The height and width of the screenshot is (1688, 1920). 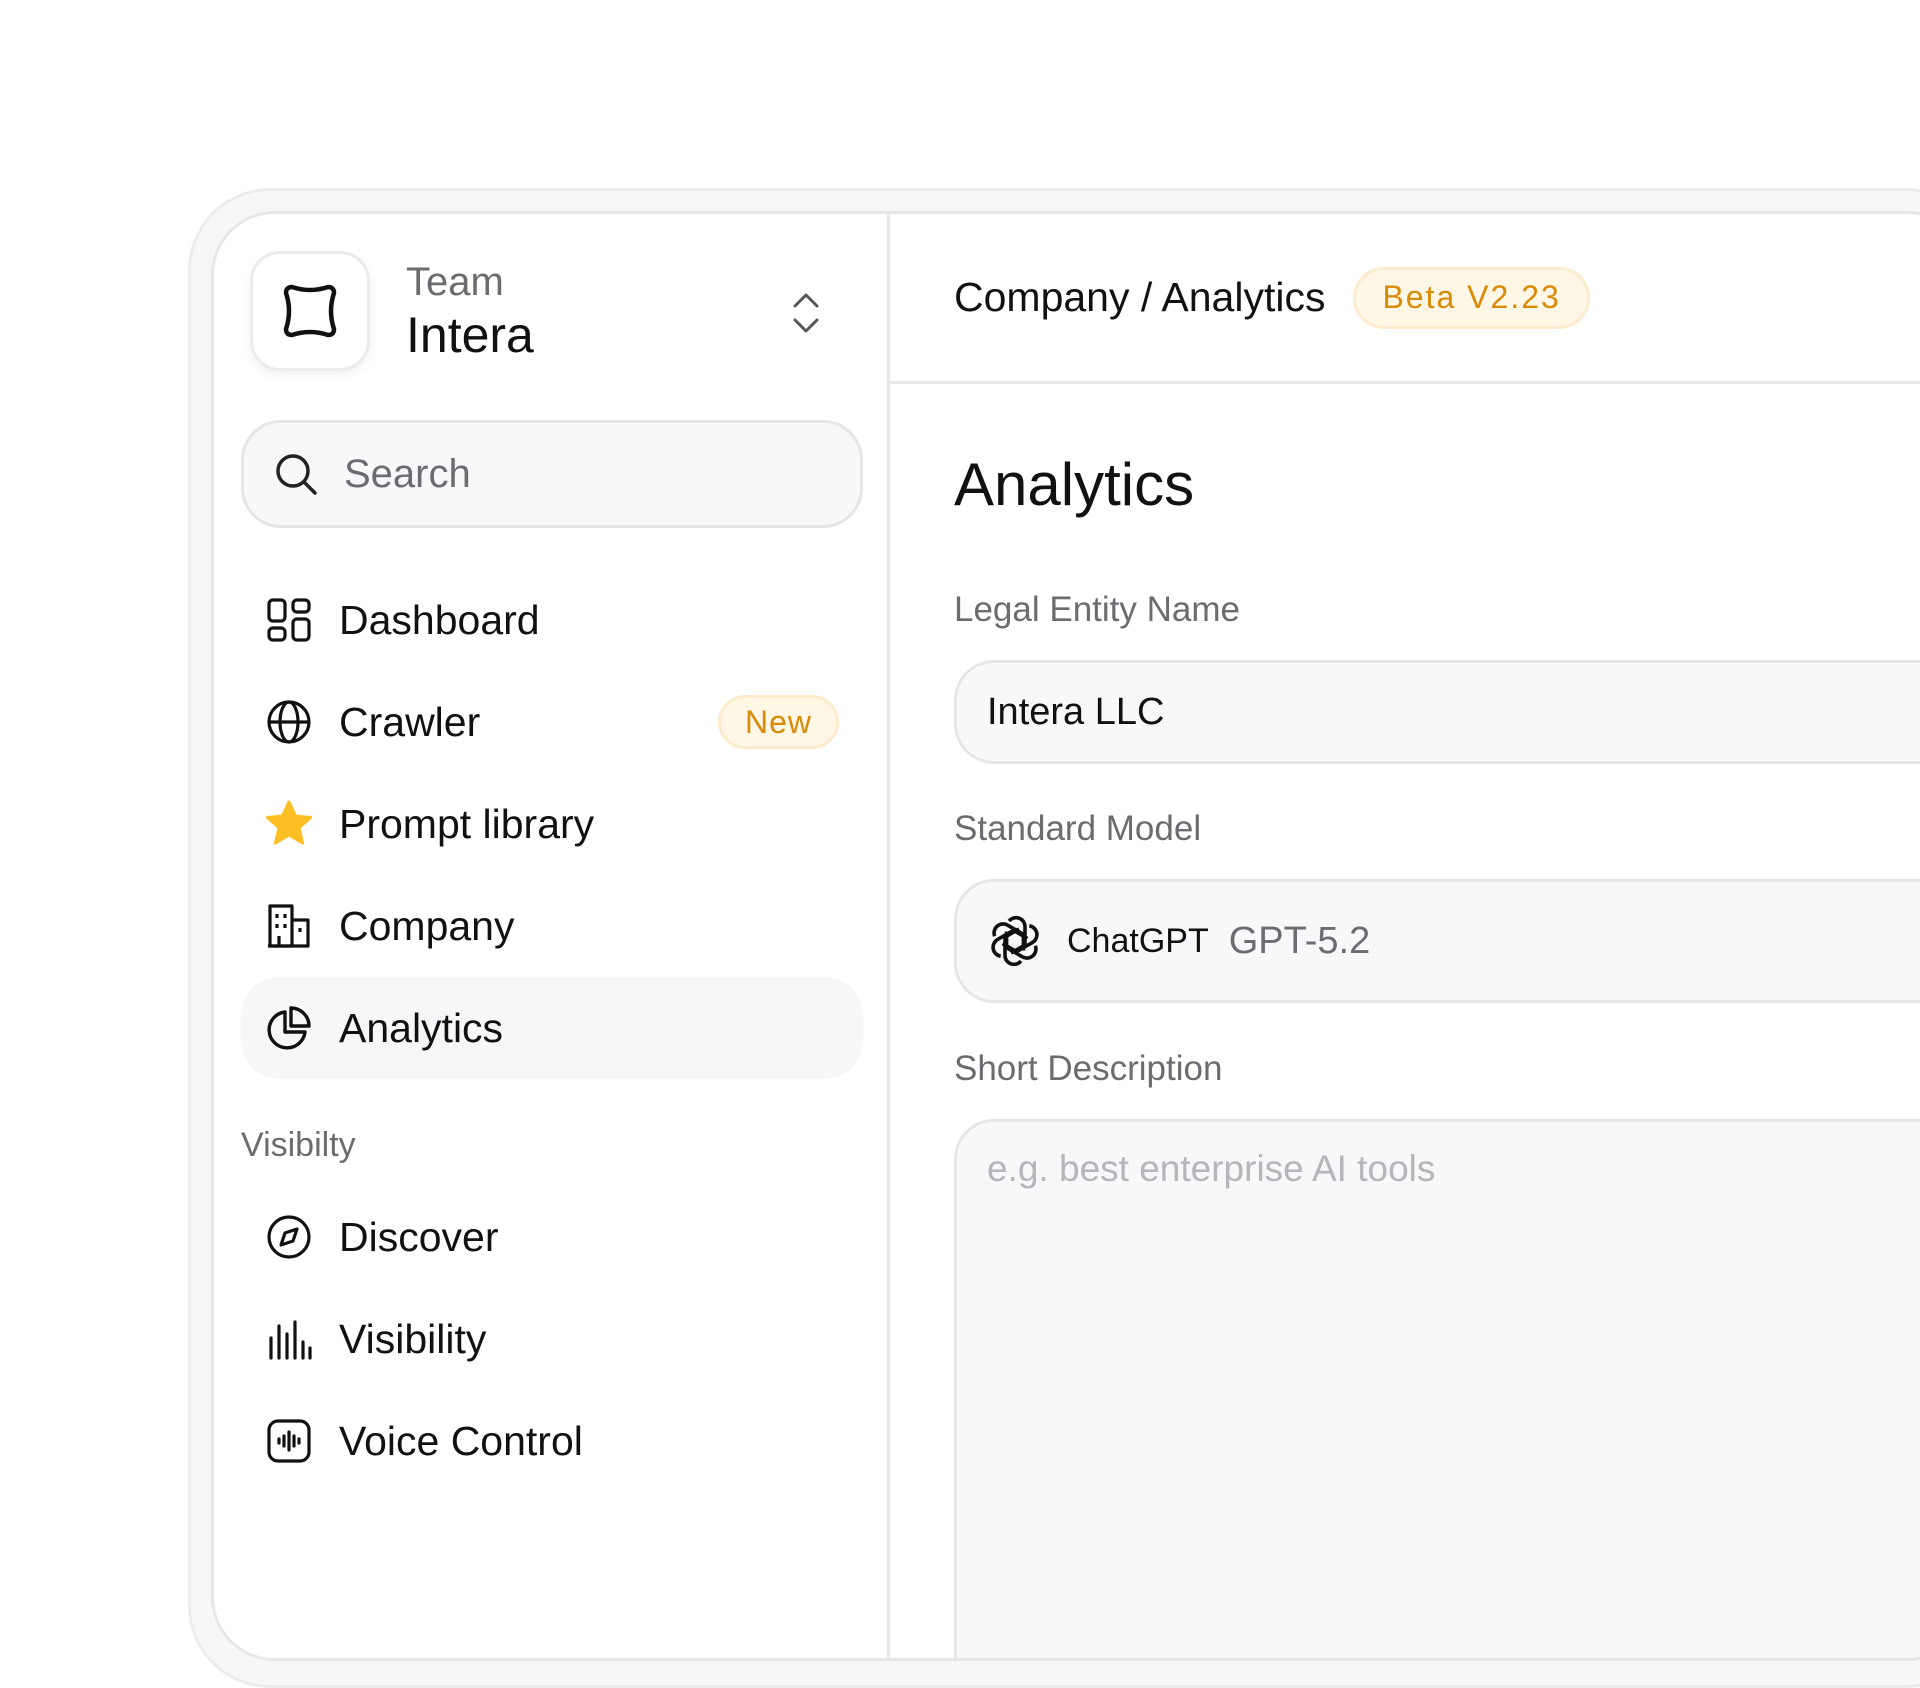 What do you see at coordinates (1097, 609) in the screenshot?
I see `legal-entity-label: Legal Entity Name` at bounding box center [1097, 609].